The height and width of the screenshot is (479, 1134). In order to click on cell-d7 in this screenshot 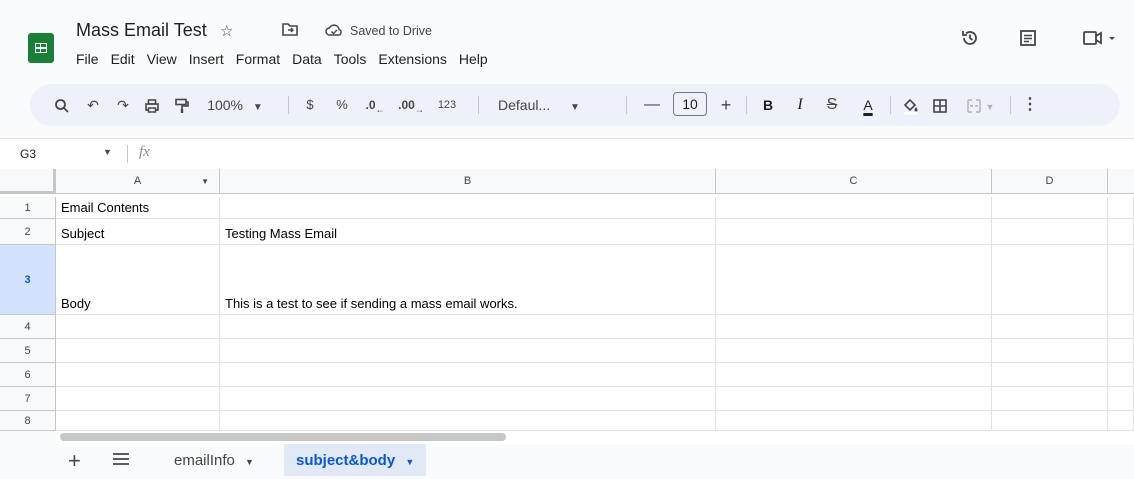, I will do `click(1050, 399)`.